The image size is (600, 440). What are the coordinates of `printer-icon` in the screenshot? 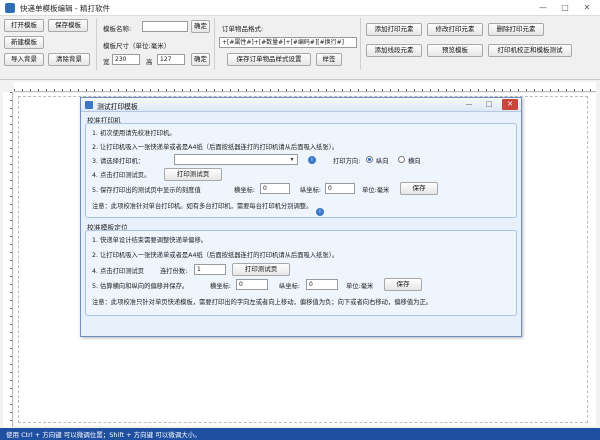 It's located at (89, 105).